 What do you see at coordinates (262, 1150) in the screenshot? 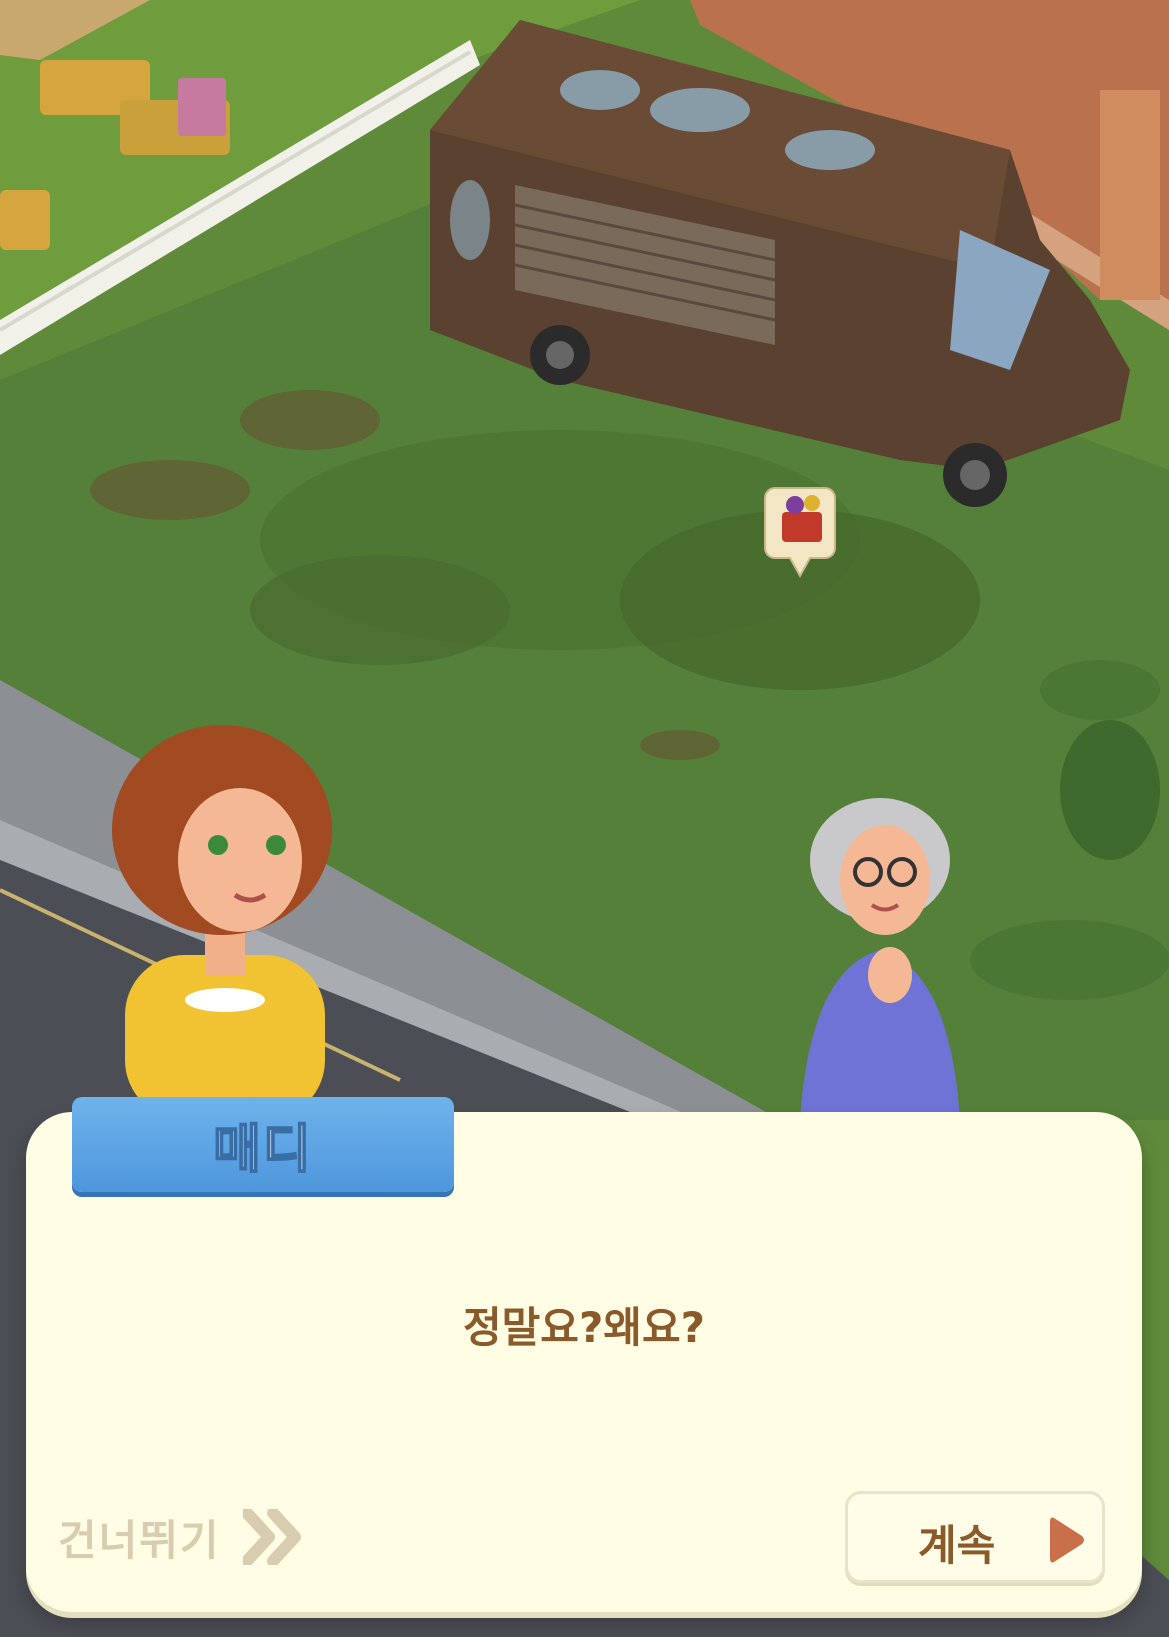
I see `speaker-name: 매디` at bounding box center [262, 1150].